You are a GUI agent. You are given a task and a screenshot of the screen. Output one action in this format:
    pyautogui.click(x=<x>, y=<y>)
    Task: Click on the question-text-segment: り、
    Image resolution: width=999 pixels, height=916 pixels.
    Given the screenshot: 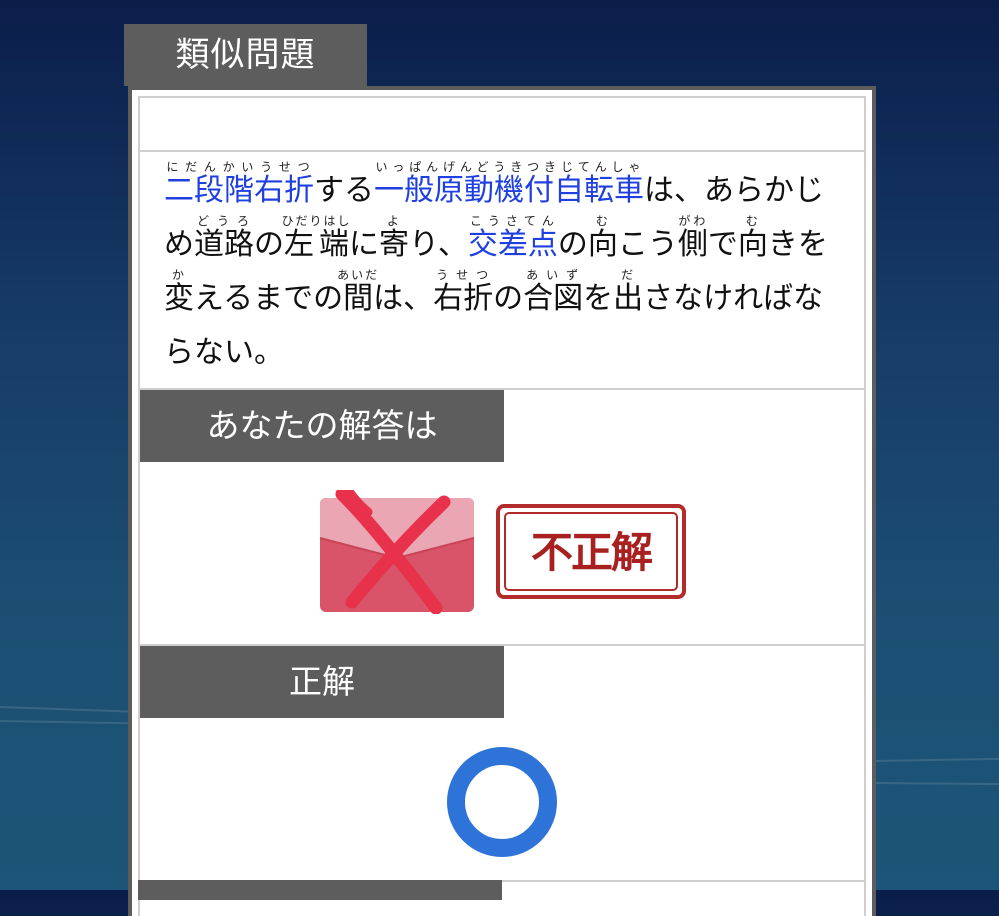 What is the action you would take?
    pyautogui.click(x=438, y=244)
    